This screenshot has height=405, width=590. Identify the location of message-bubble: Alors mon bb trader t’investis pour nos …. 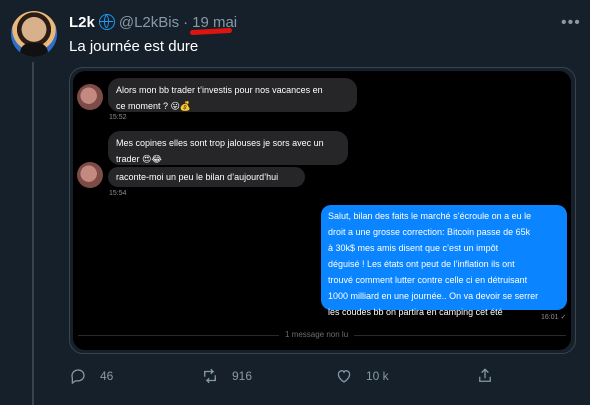
(232, 95).